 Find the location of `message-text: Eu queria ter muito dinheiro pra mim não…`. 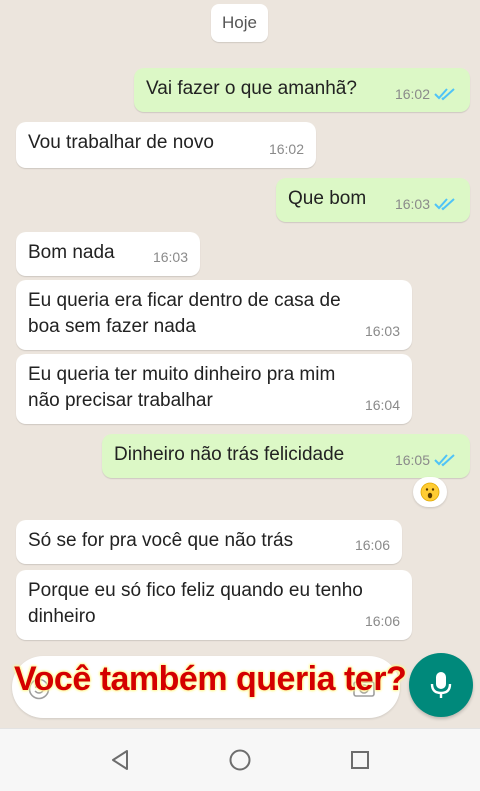

message-text: Eu queria ter muito dinheiro pra mim não… is located at coordinates (182, 387).